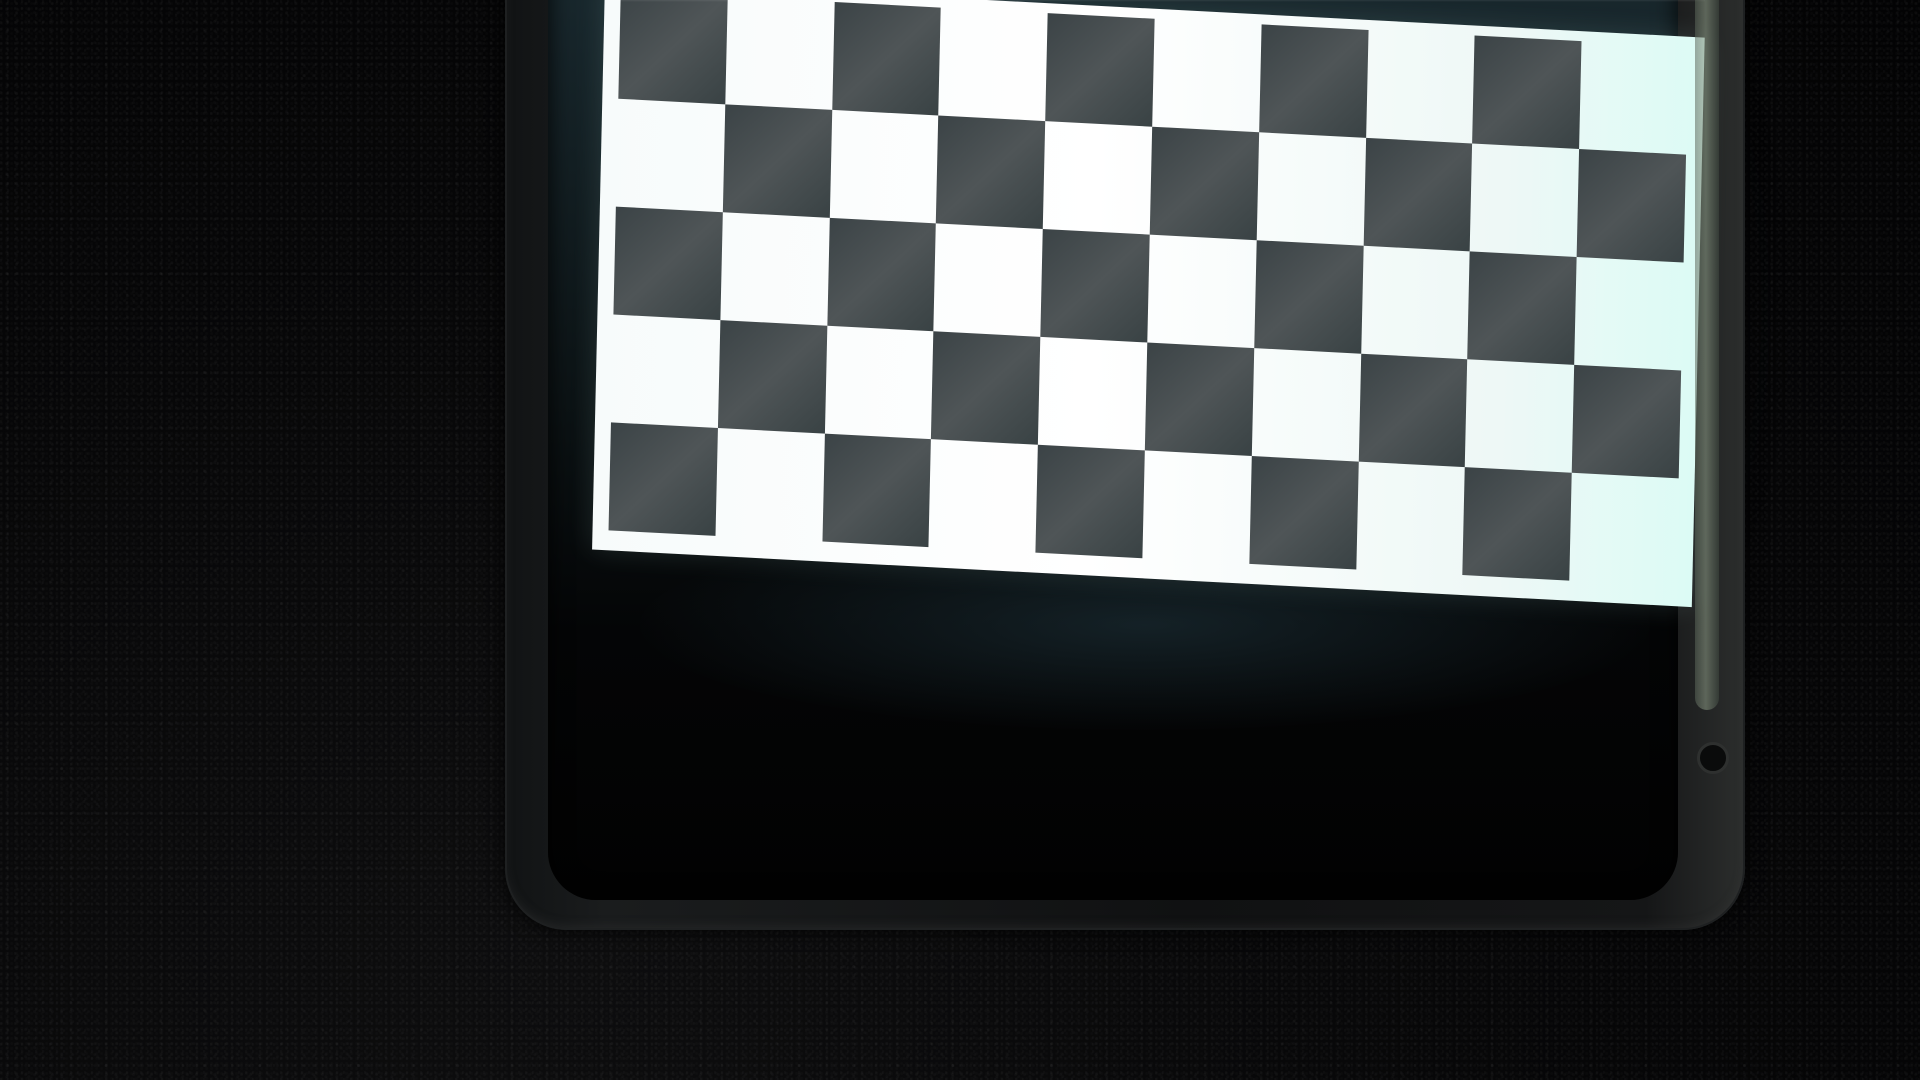 This screenshot has height=1080, width=1920. I want to click on device-side-button, so click(1713, 758).